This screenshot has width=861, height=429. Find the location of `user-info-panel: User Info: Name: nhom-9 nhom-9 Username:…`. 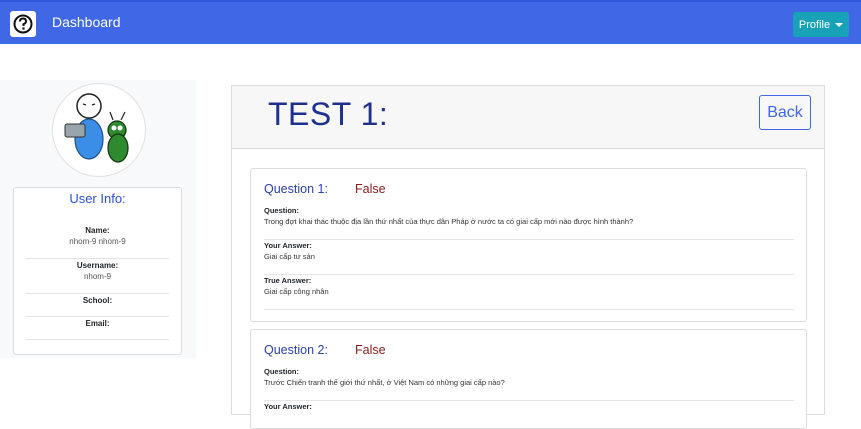

user-info-panel: User Info: Name: nhom-9 nhom-9 Username:… is located at coordinates (97, 271).